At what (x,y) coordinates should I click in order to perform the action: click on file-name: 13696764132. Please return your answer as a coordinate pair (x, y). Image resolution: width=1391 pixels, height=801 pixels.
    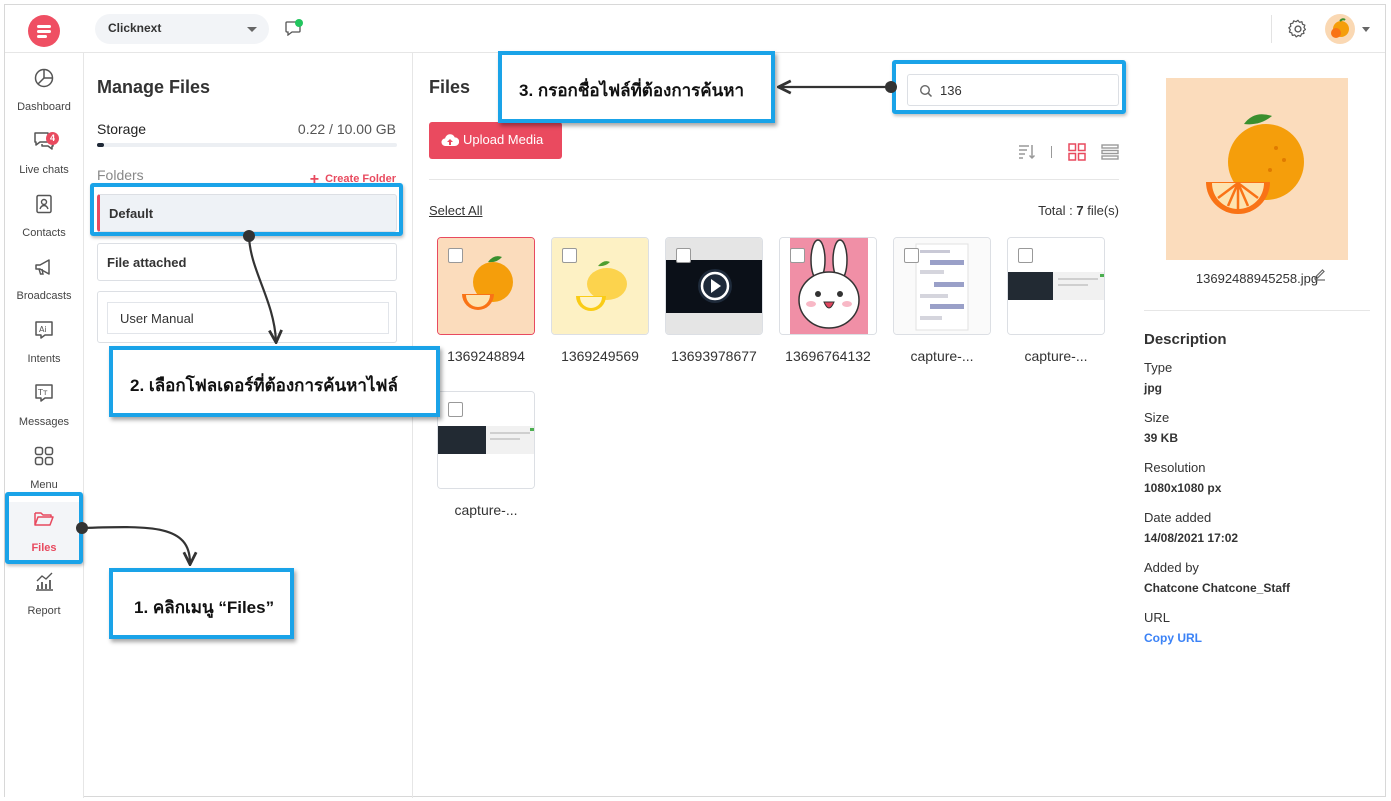
    Looking at the image, I should click on (828, 356).